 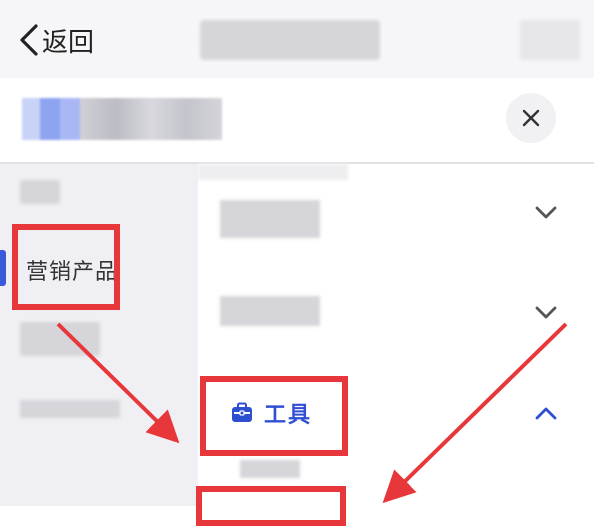 What do you see at coordinates (290, 40) in the screenshot?
I see `page-title-redacted` at bounding box center [290, 40].